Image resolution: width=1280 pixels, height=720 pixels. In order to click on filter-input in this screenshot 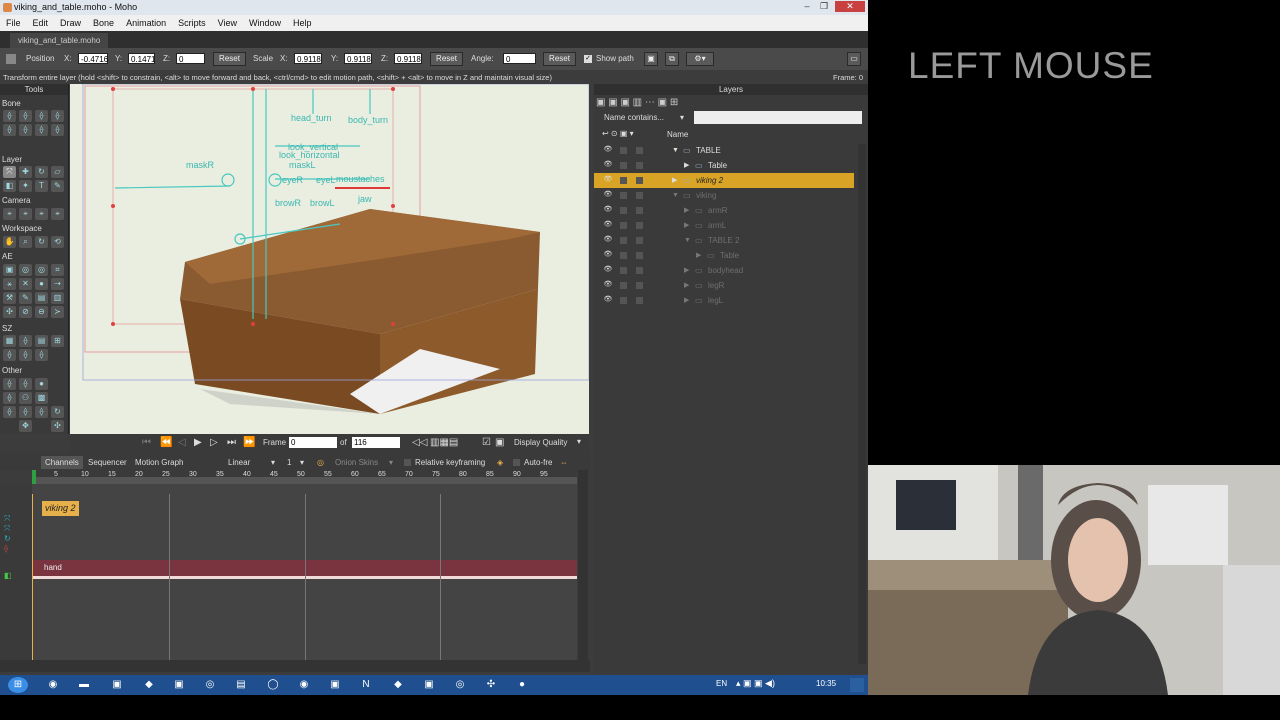, I will do `click(778, 117)`.